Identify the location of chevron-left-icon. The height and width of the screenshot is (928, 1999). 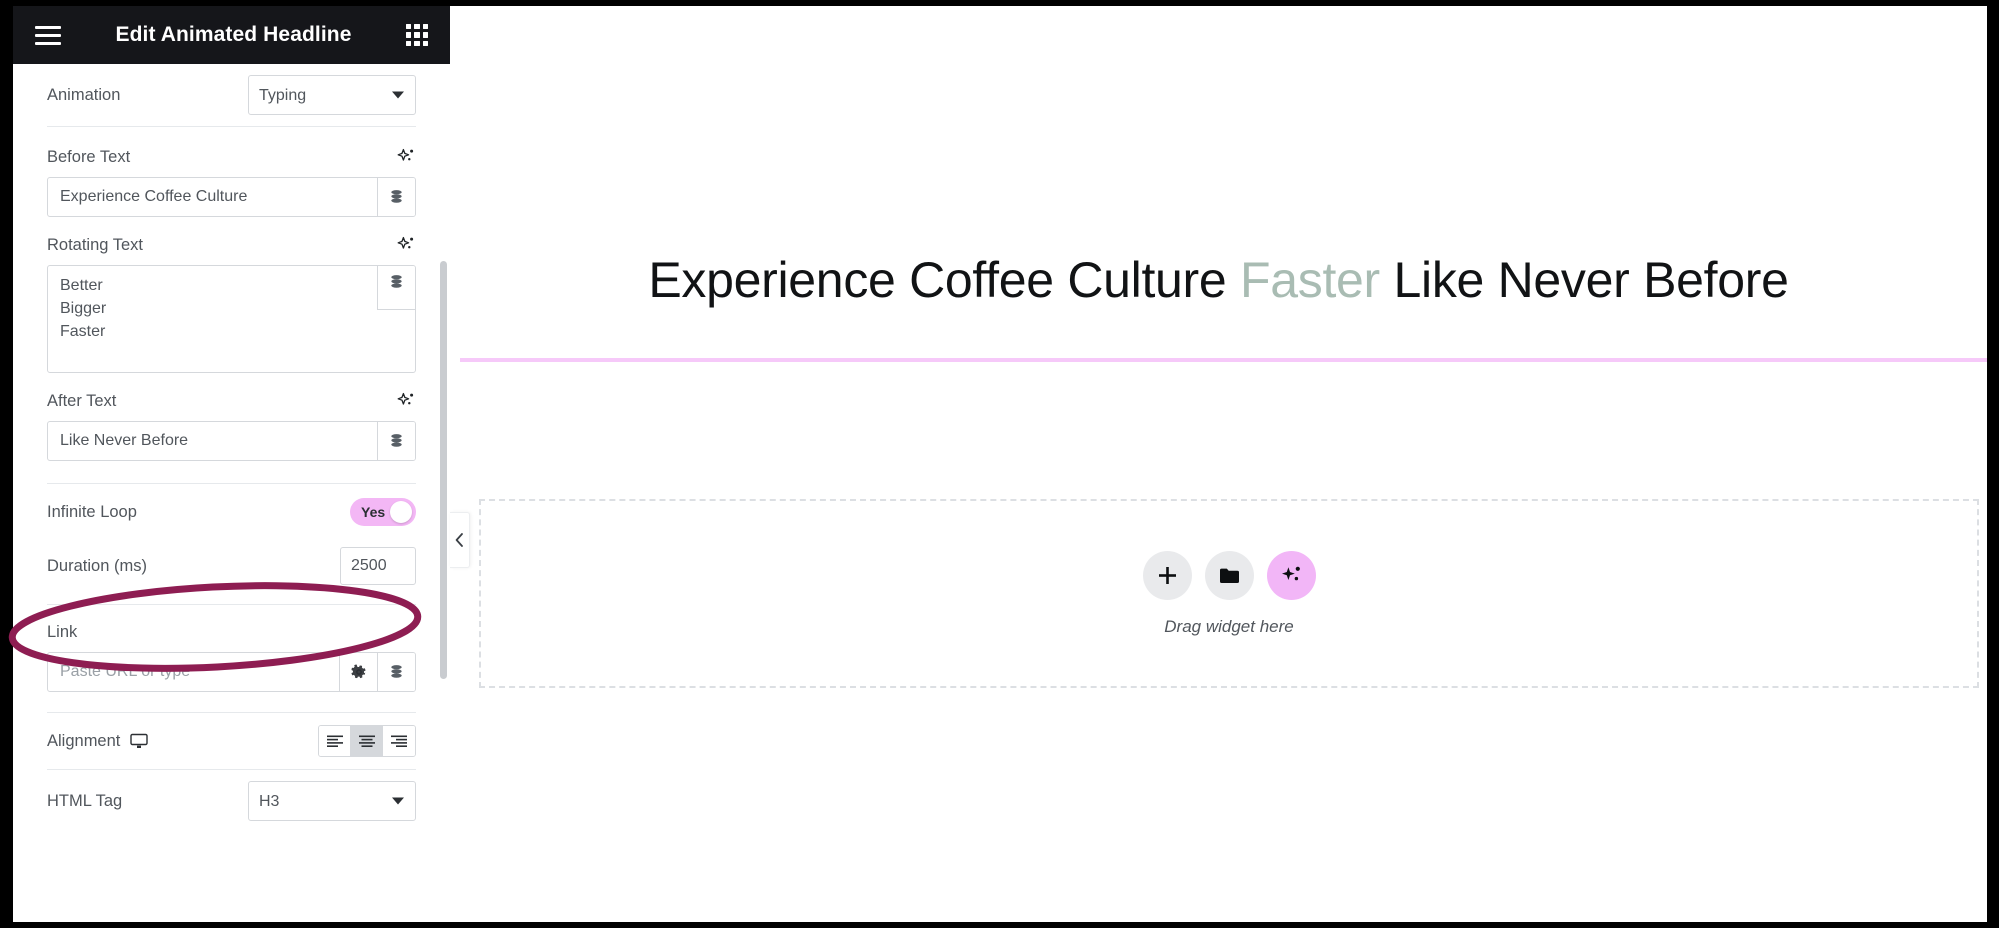
(459, 540).